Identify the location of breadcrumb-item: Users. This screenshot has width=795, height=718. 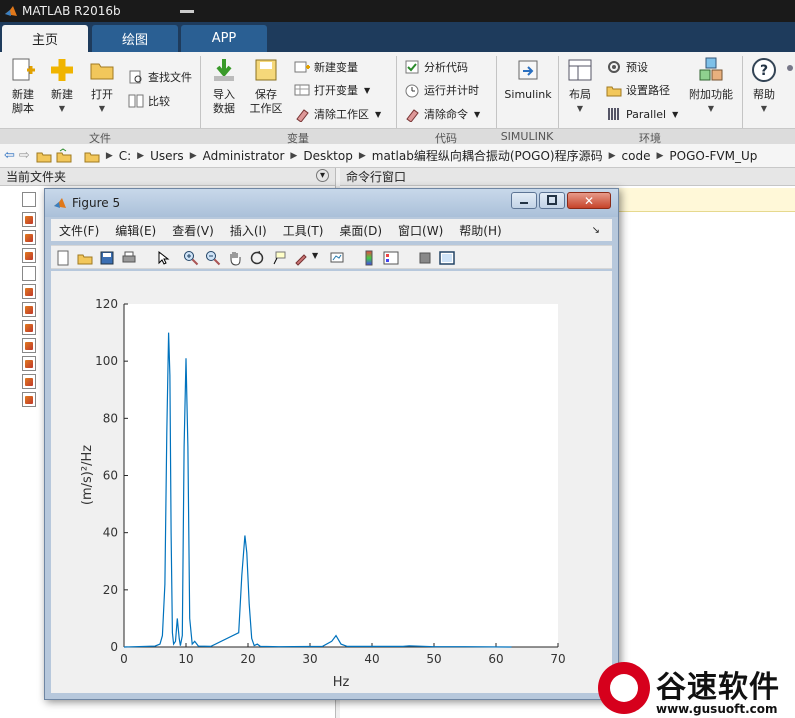
(167, 156).